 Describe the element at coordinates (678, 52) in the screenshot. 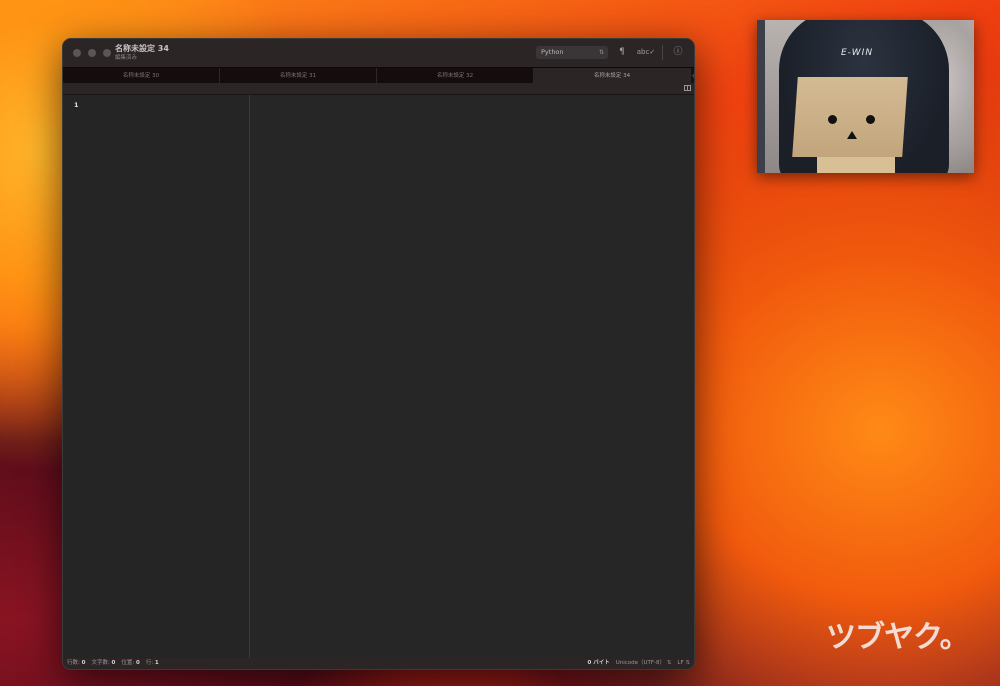

I see `info-icon: ⓘ` at that location.